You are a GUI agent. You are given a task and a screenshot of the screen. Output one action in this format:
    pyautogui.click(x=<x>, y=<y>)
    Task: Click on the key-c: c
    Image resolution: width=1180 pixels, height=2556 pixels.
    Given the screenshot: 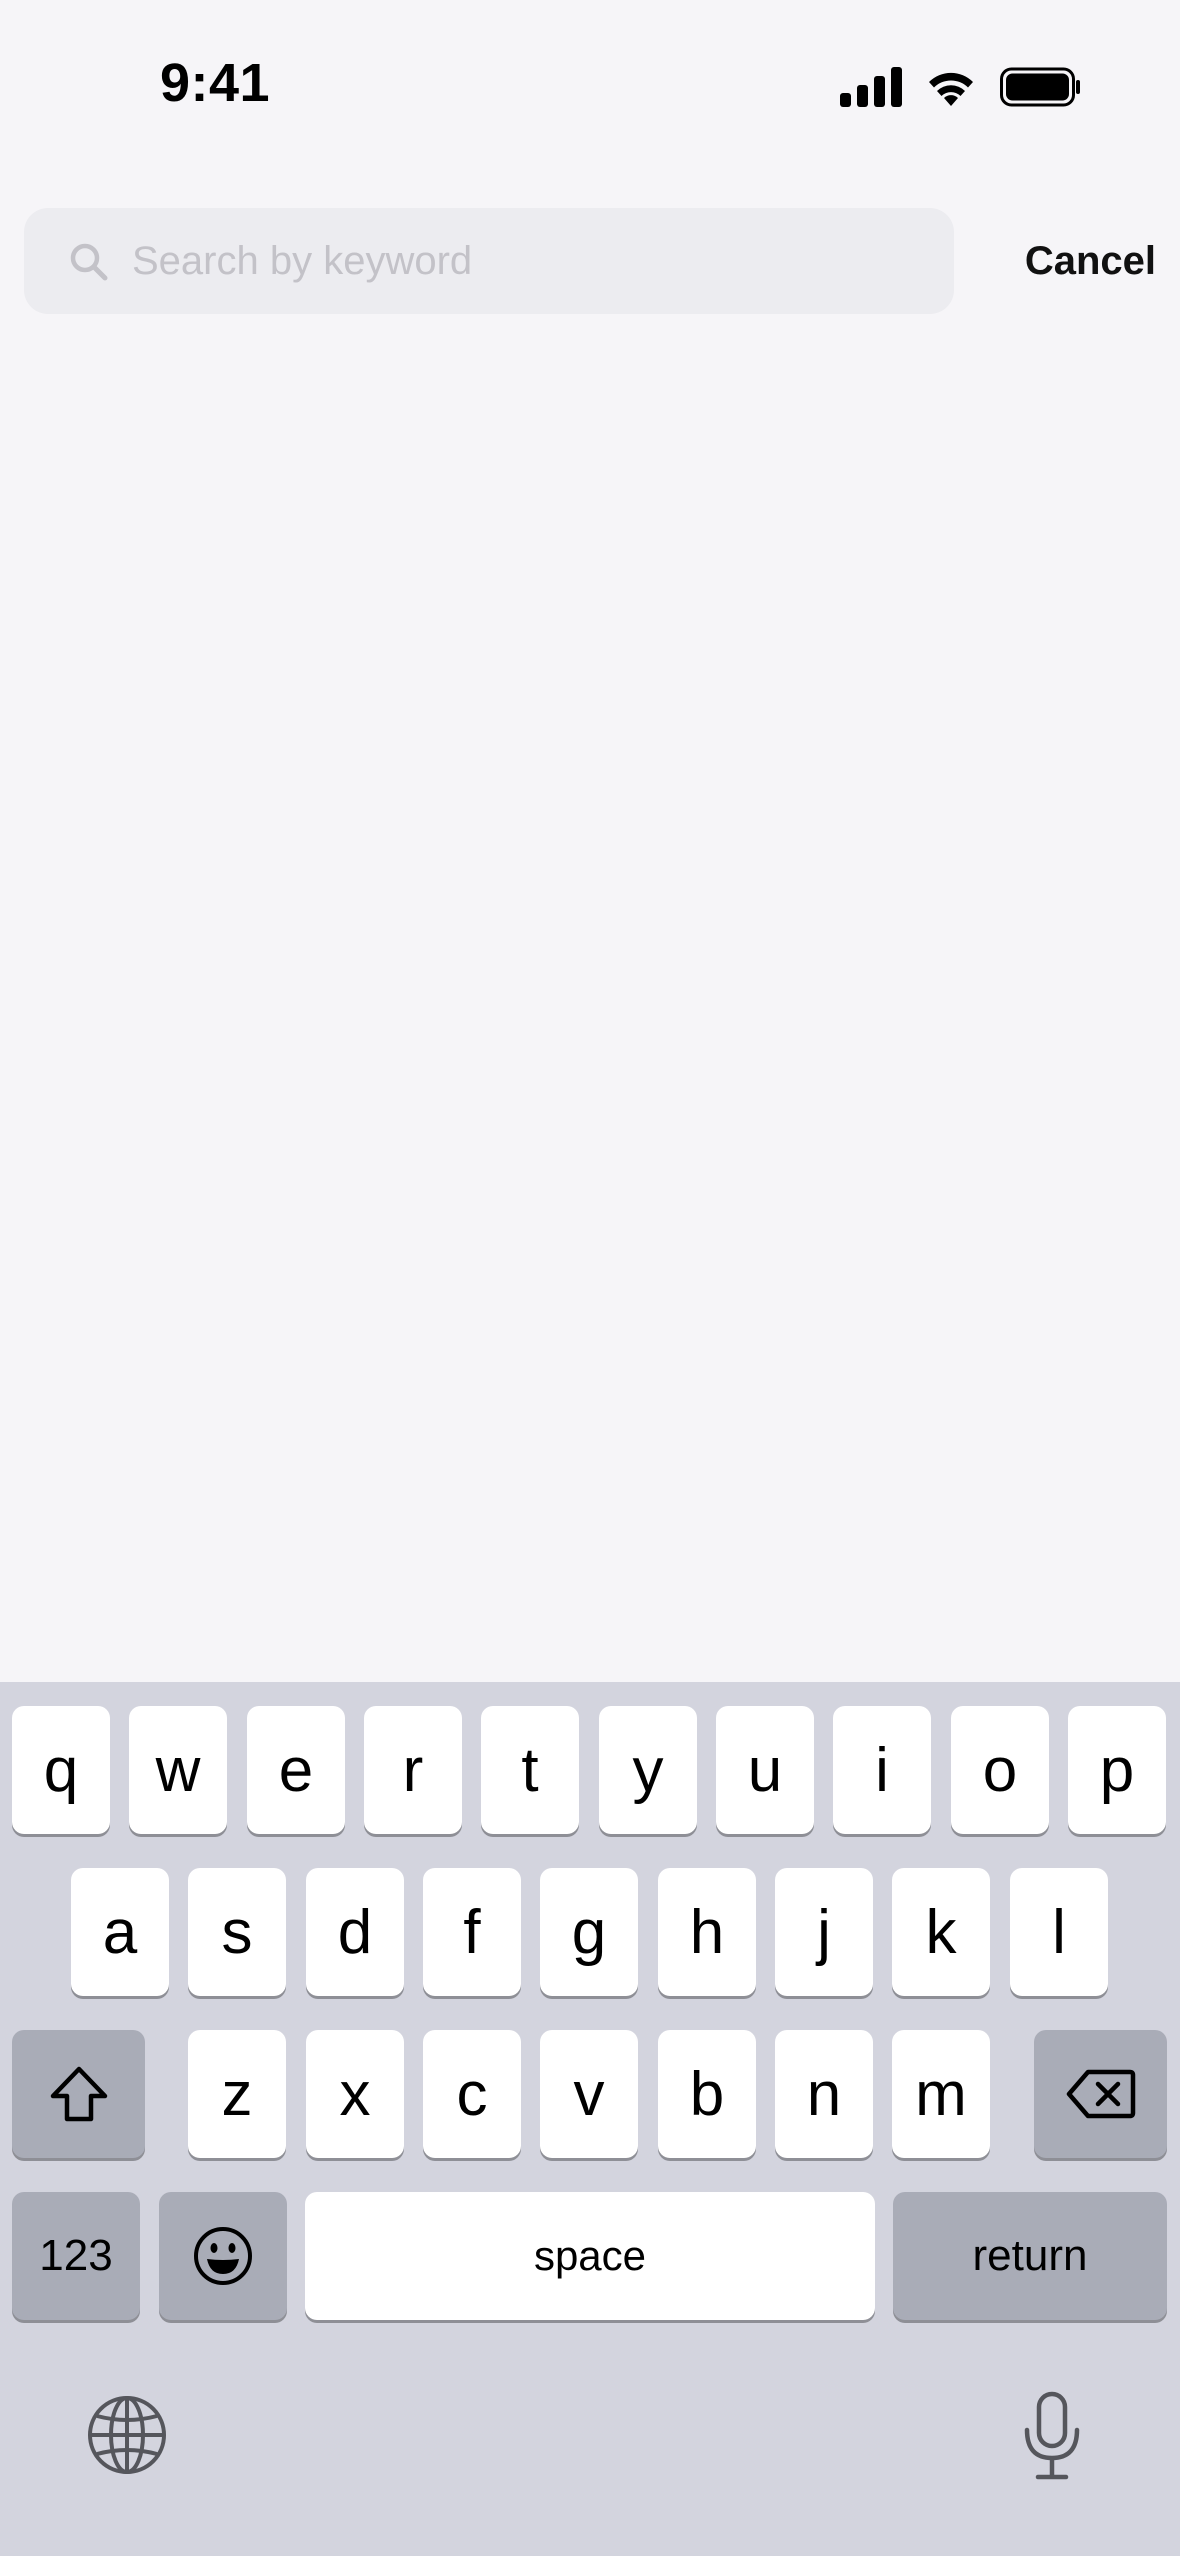 What is the action you would take?
    pyautogui.click(x=472, y=2094)
    